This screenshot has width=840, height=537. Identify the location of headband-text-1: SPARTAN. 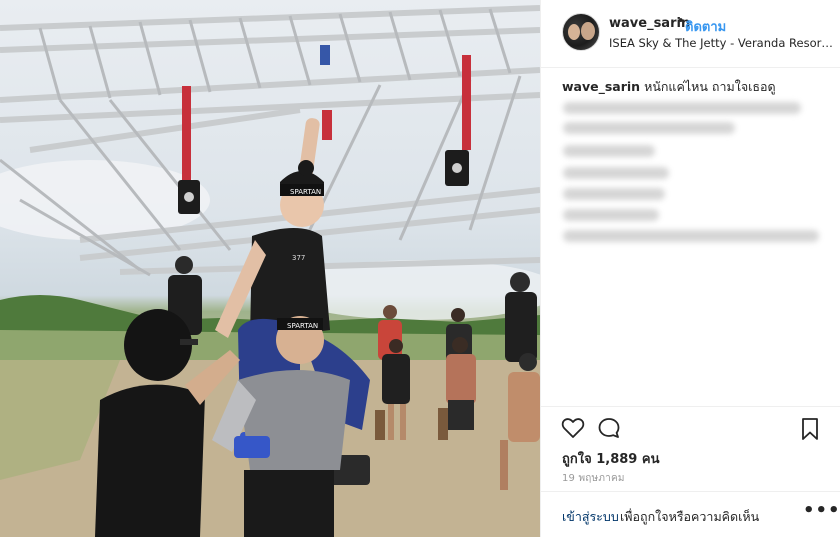
(305, 192).